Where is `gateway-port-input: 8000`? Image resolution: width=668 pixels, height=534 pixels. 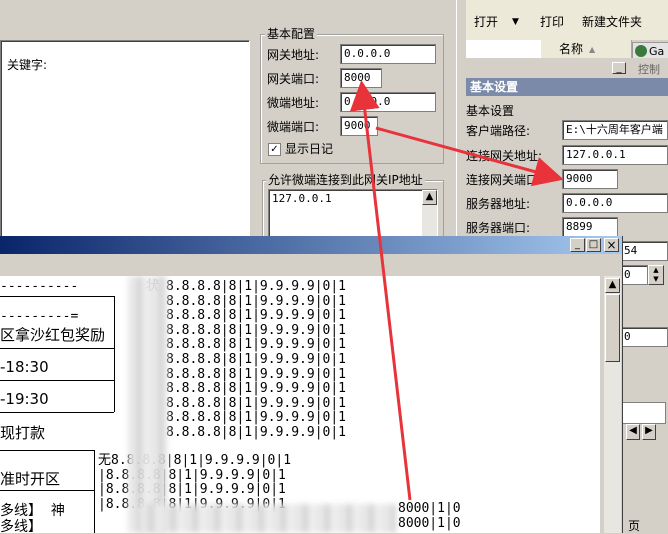 gateway-port-input: 8000 is located at coordinates (361, 78).